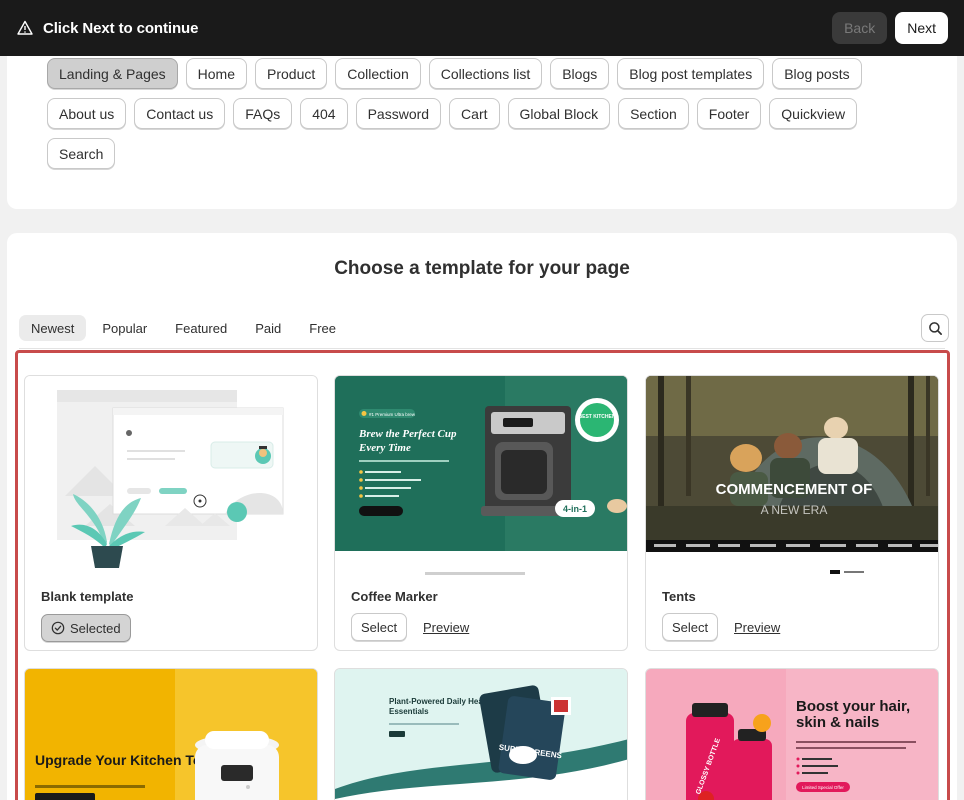  What do you see at coordinates (384, 448) in the screenshot?
I see `svg-text: Every Time` at bounding box center [384, 448].